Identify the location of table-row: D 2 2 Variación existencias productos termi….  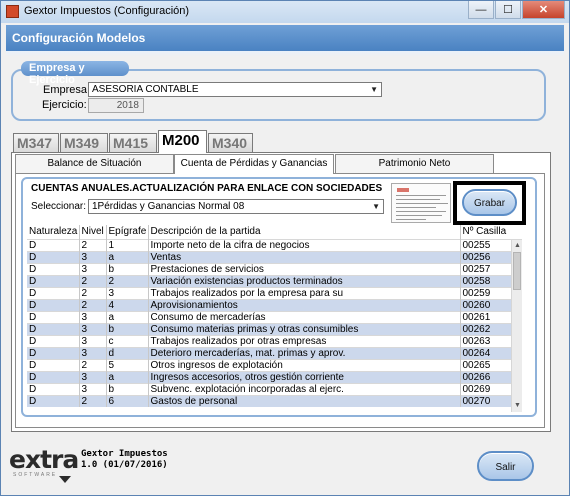
(274, 280).